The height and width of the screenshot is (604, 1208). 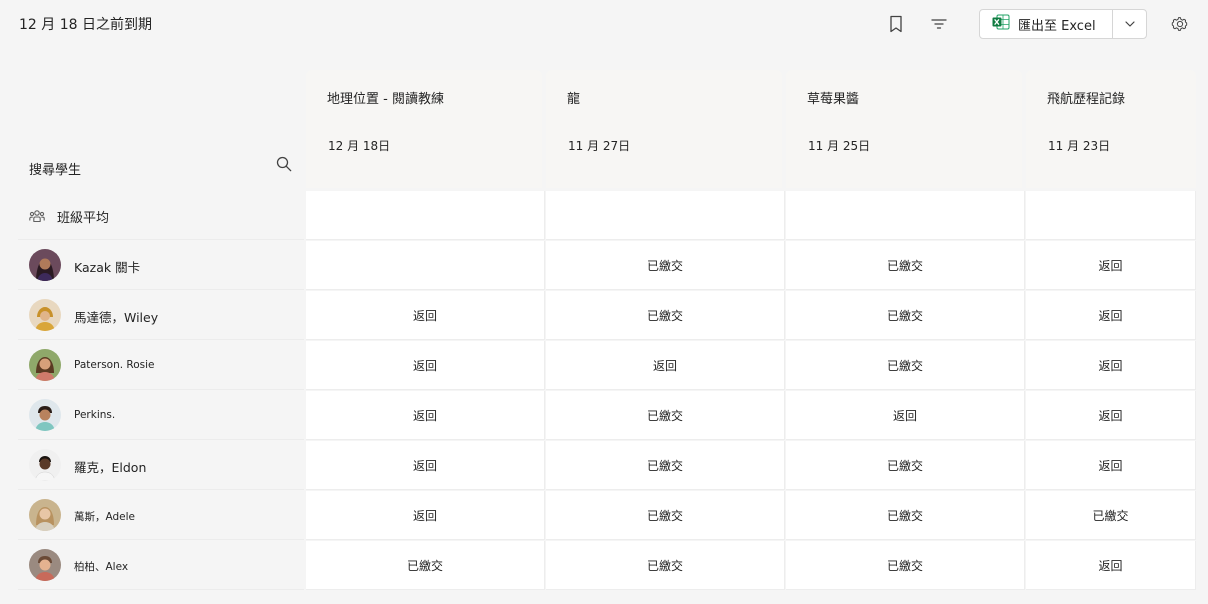 I want to click on search-students-label: 搜尋學生, so click(x=55, y=170).